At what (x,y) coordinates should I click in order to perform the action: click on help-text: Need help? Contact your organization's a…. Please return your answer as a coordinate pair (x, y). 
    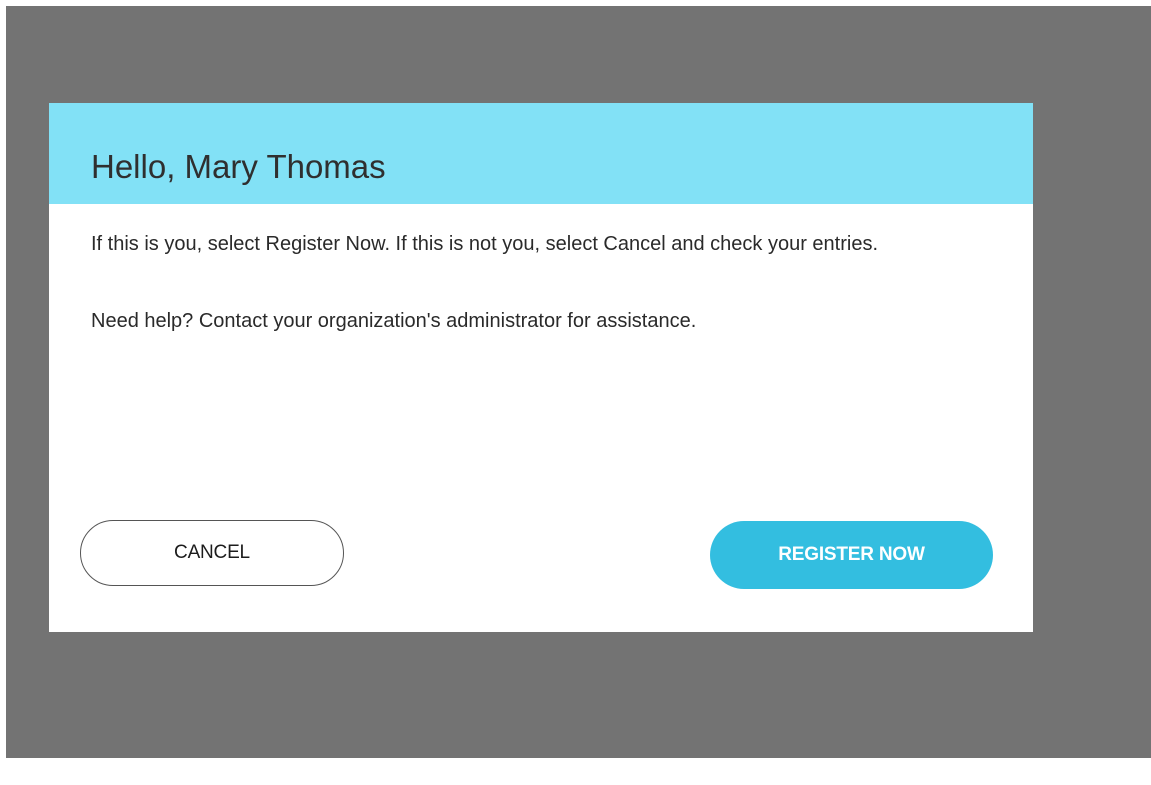
    Looking at the image, I should click on (394, 321).